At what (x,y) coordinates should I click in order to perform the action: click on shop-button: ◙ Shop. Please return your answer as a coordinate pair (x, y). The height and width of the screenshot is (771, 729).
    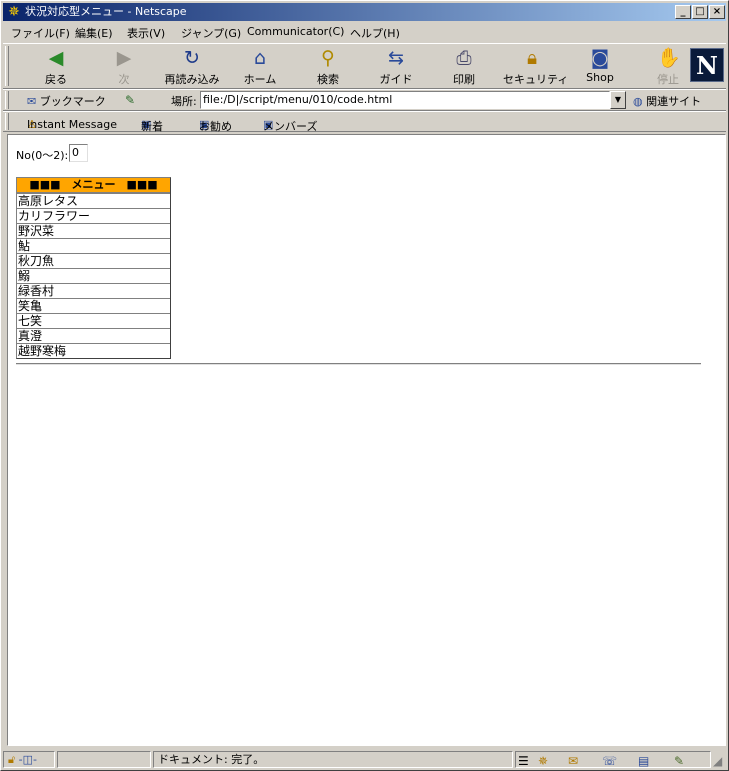
    Looking at the image, I should click on (600, 67).